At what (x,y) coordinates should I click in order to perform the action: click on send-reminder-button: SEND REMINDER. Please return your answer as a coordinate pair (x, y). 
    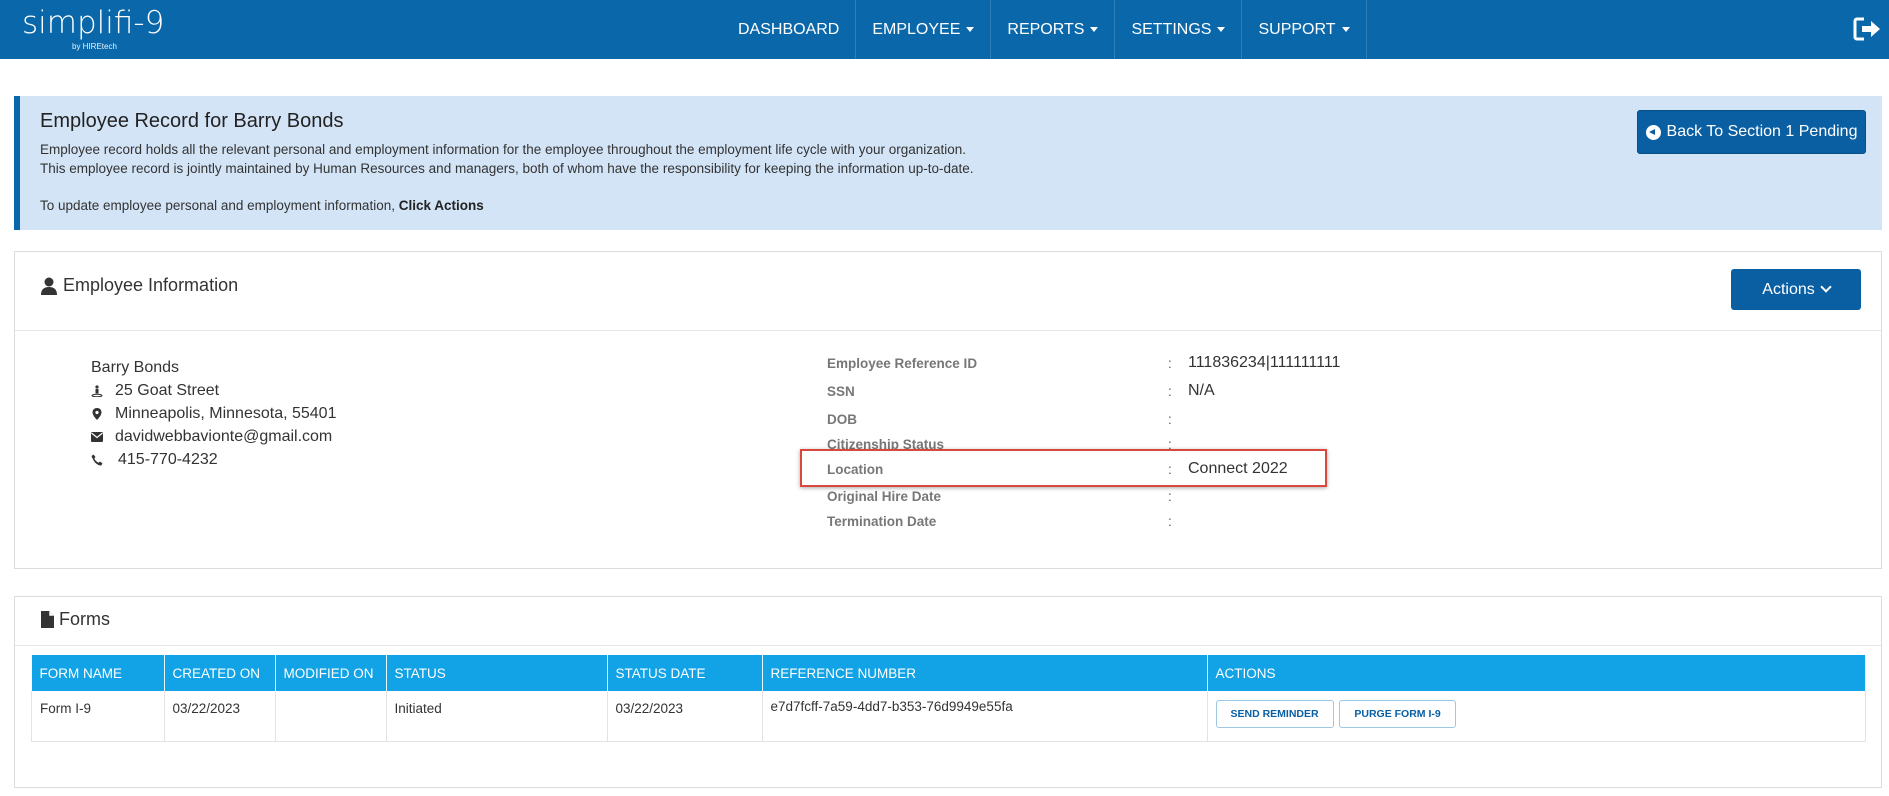
    Looking at the image, I should click on (1274, 714).